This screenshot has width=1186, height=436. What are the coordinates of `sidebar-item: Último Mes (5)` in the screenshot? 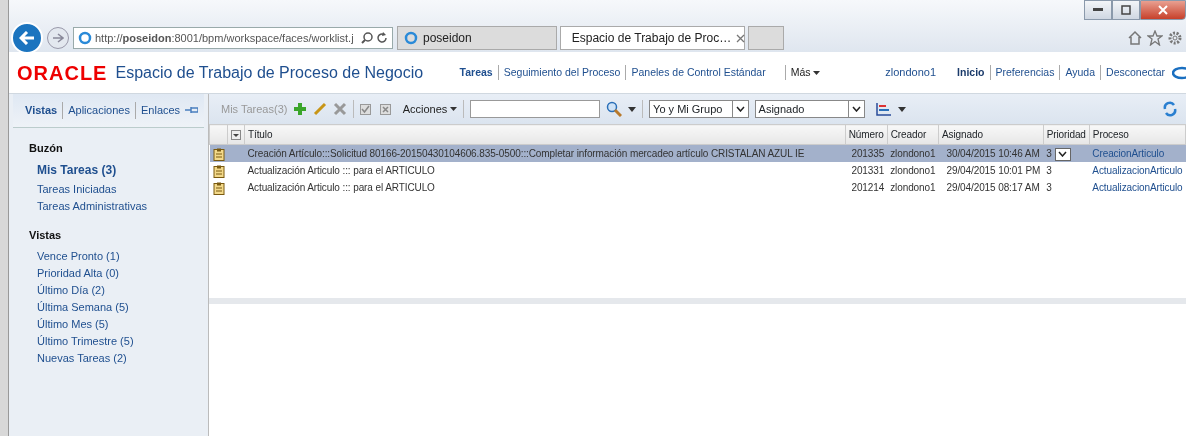 It's located at (108, 324).